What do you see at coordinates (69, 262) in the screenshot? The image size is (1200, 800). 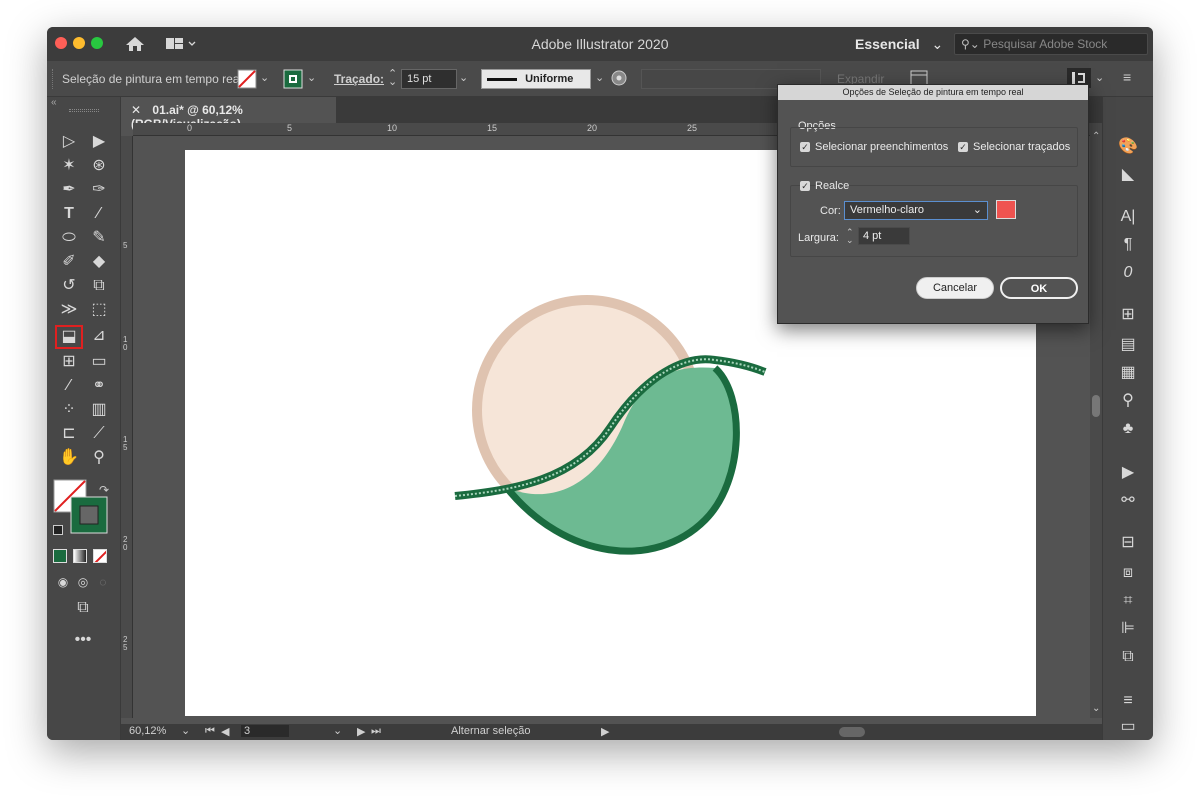 I see `shaper-tool-icon: ✐` at bounding box center [69, 262].